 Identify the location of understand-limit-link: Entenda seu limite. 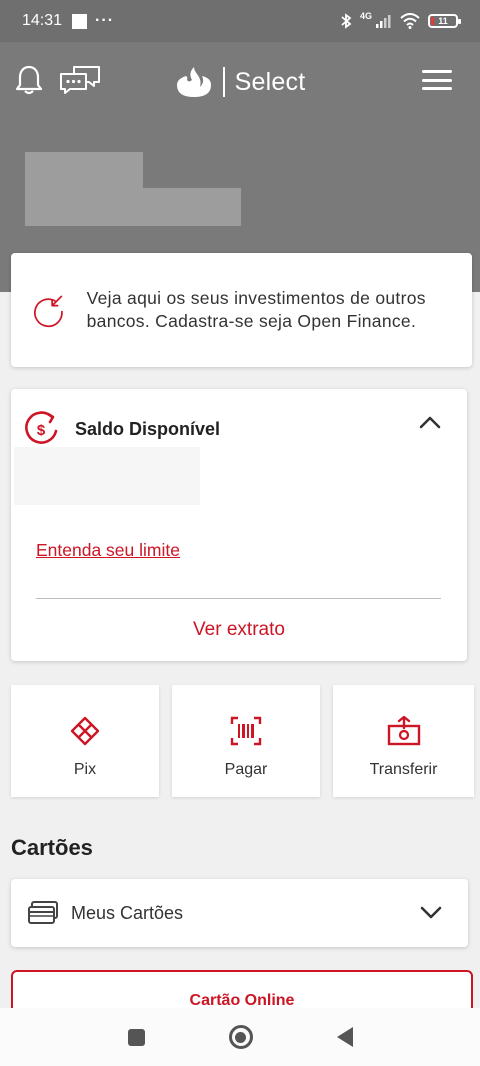
(108, 550).